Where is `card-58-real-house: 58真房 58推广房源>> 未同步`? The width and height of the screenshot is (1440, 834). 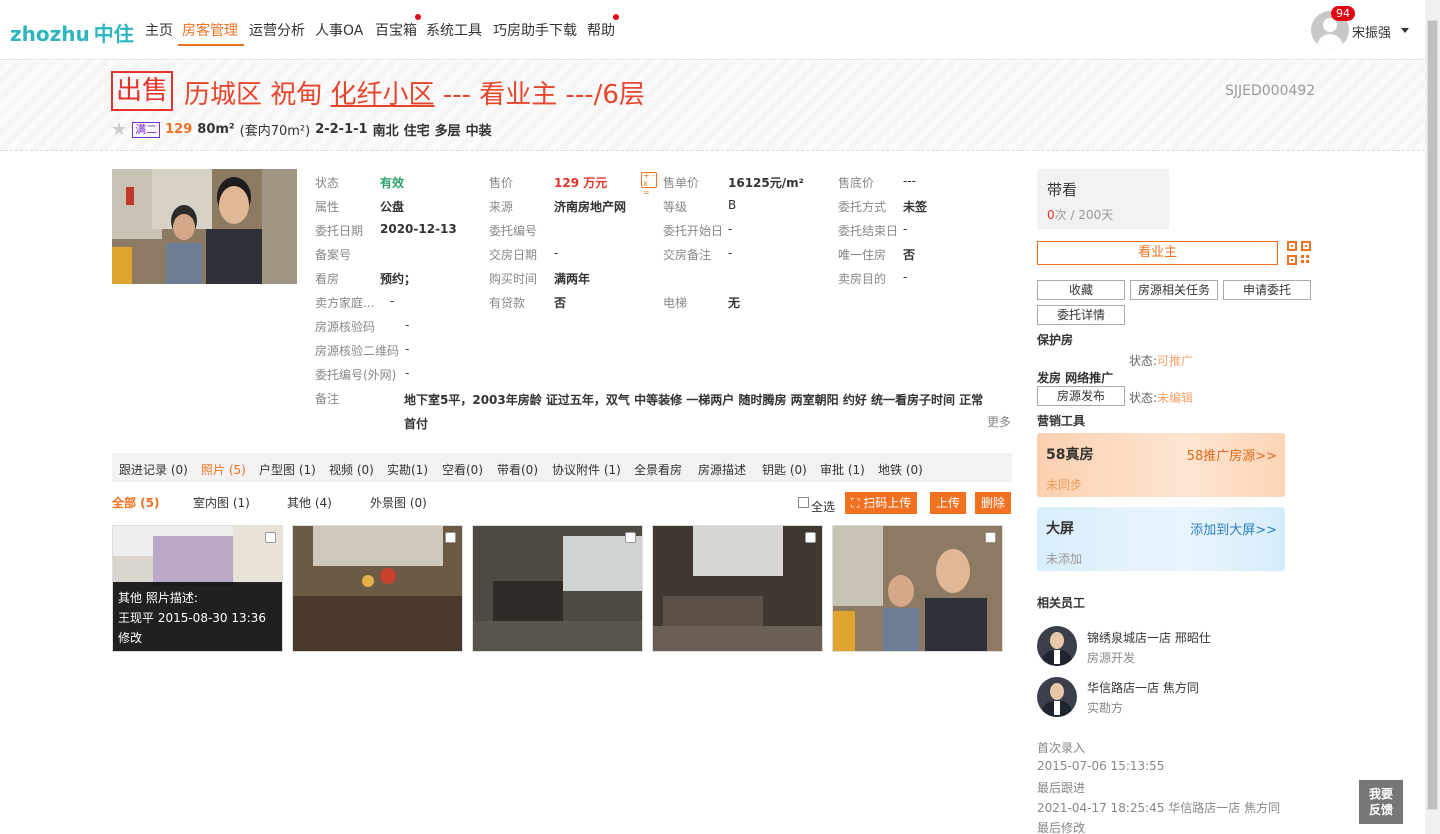
card-58-real-house: 58真房 58推广房源>> 未同步 is located at coordinates (1161, 465).